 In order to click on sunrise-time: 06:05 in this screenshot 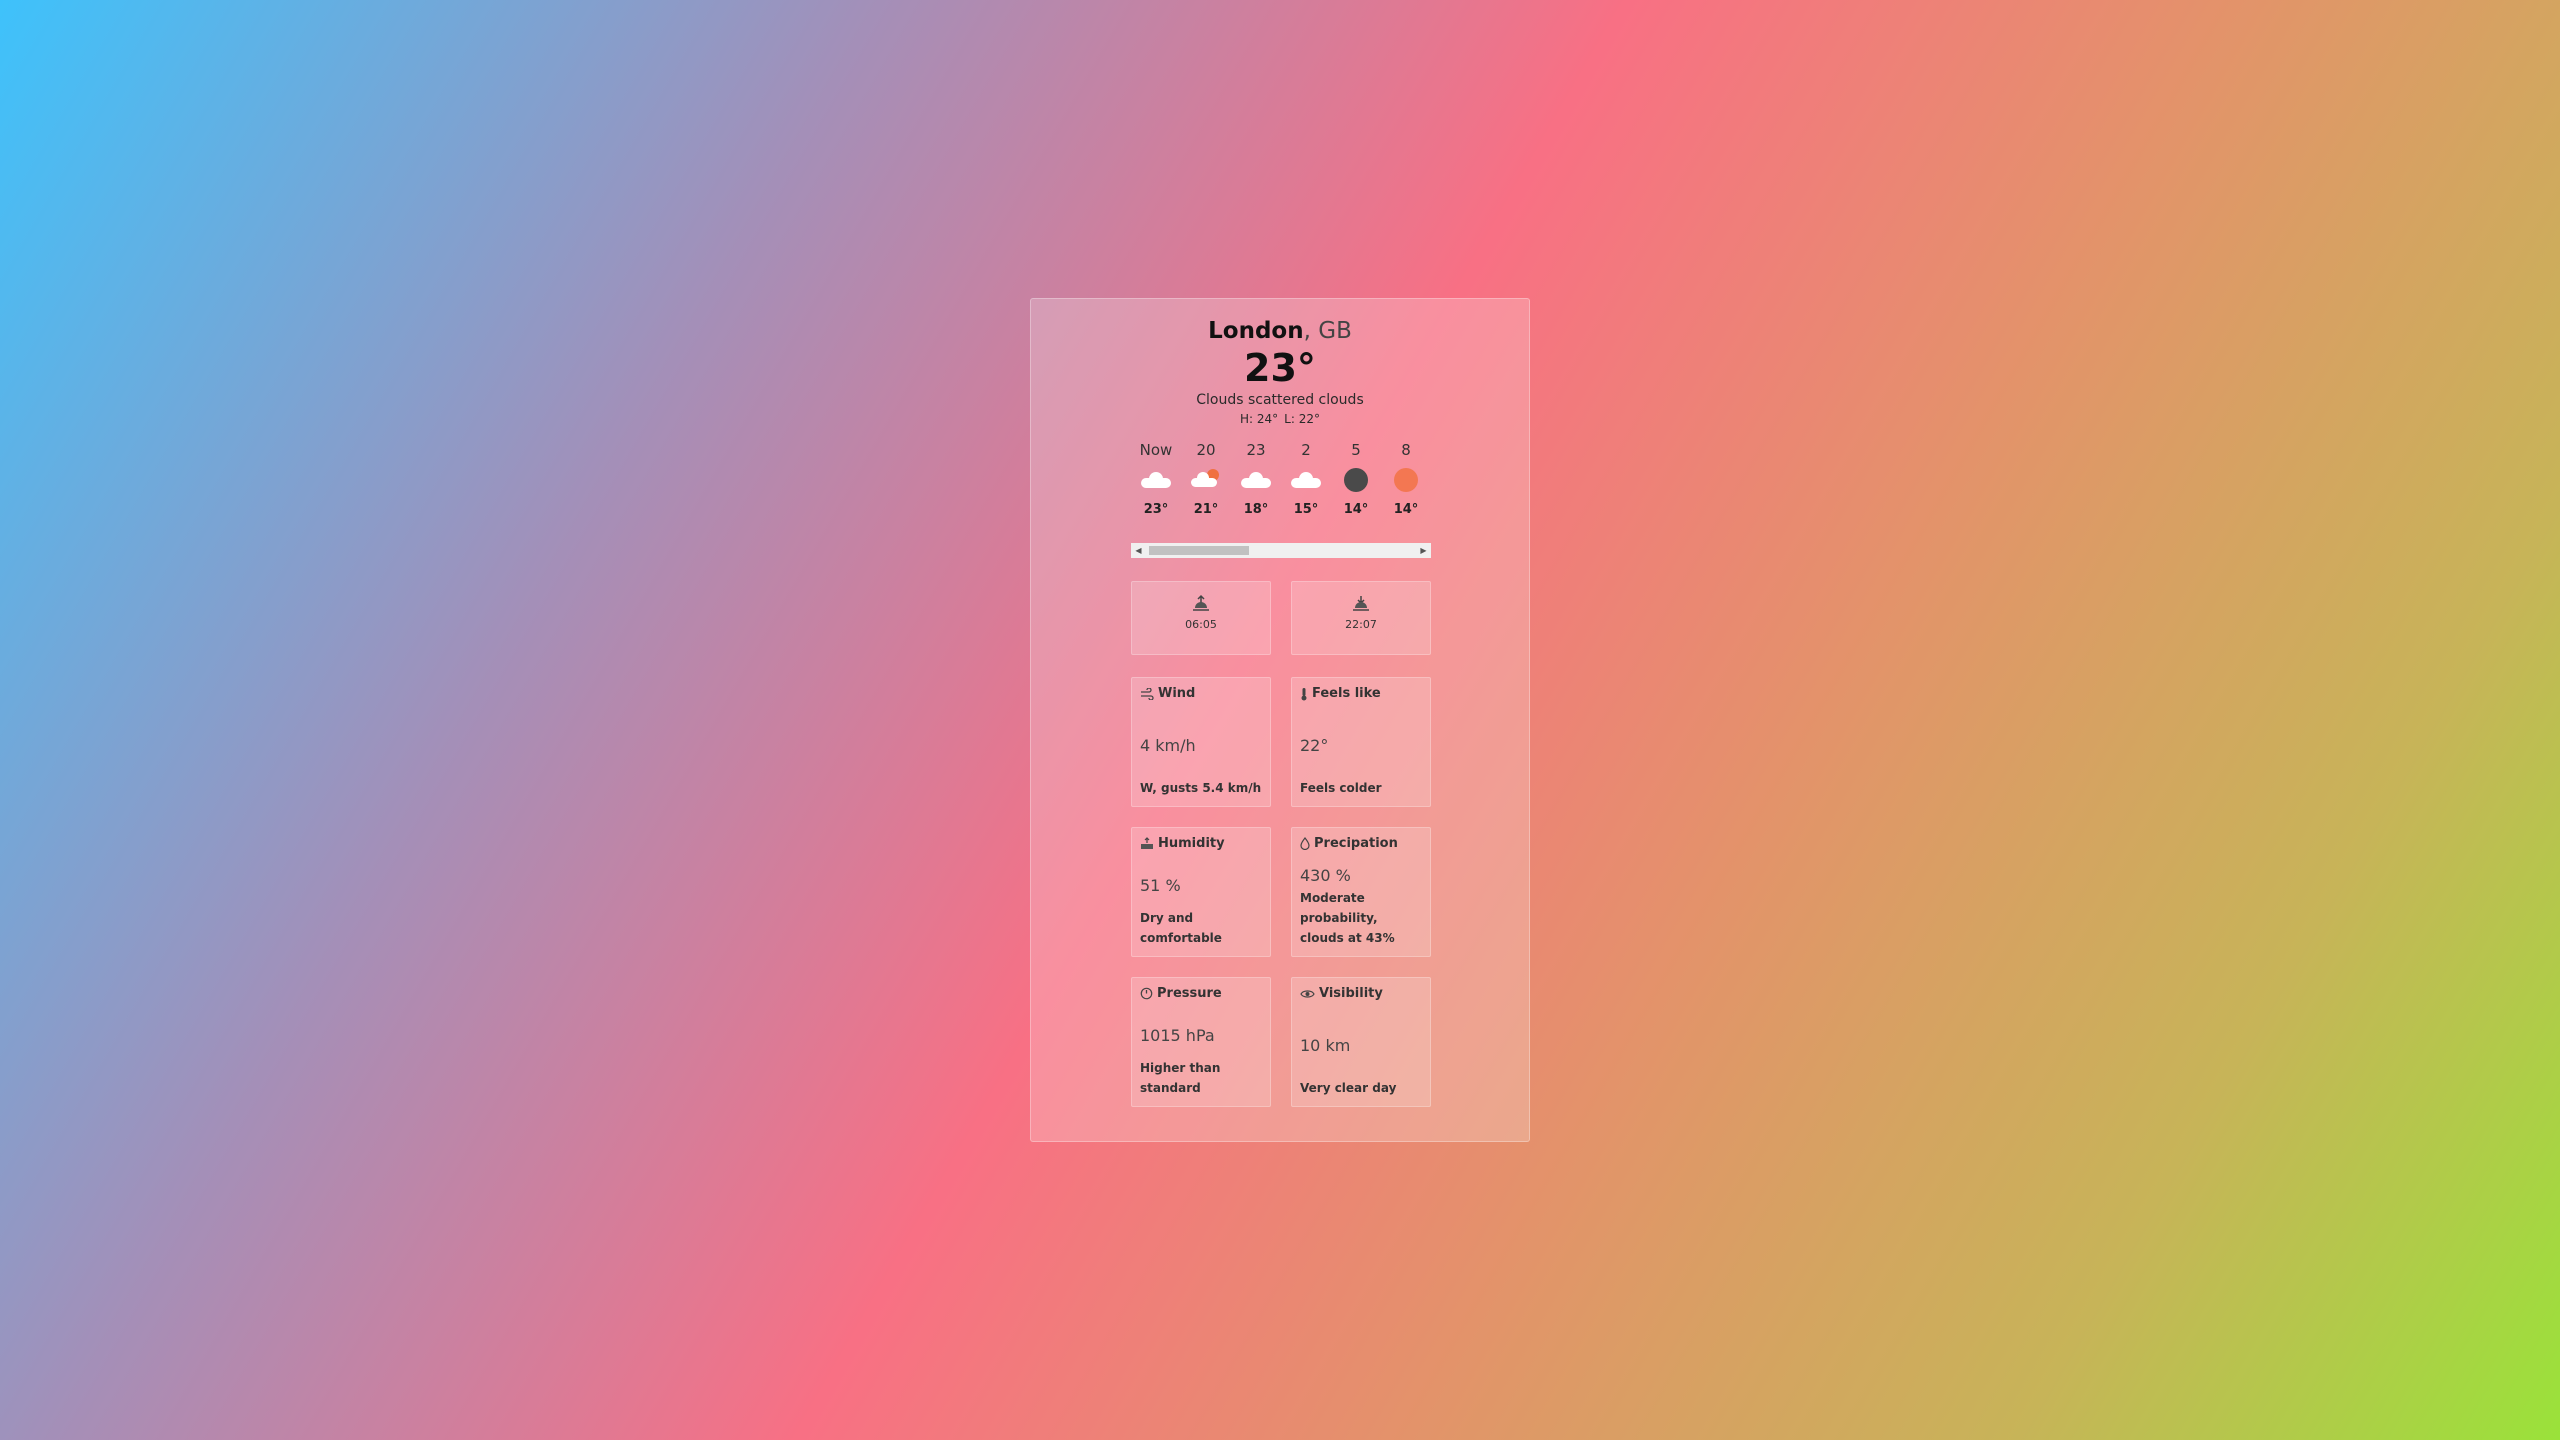, I will do `click(1201, 624)`.